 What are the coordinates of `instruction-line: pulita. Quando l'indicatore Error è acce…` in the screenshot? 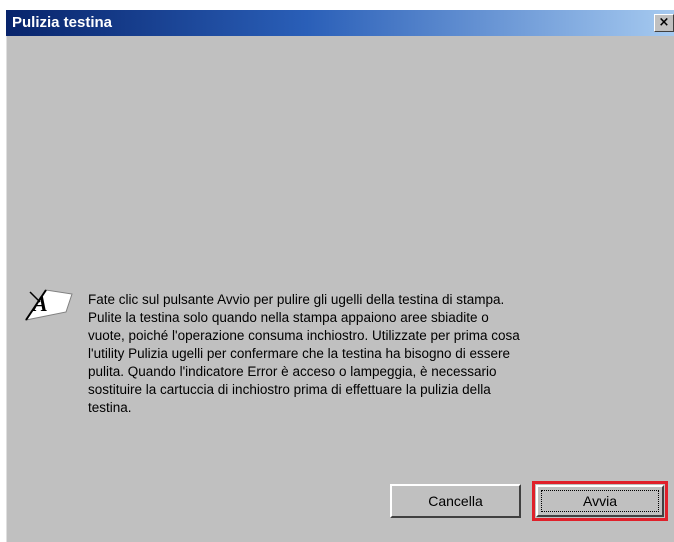 It's located at (292, 371).